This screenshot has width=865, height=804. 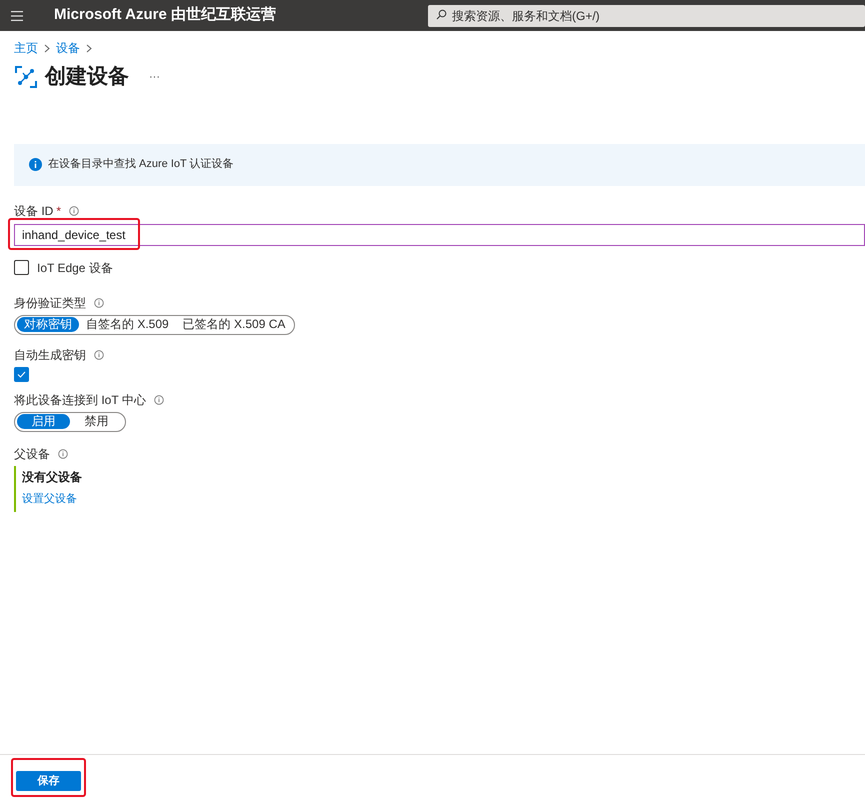 I want to click on save-button: 保存, so click(x=48, y=780).